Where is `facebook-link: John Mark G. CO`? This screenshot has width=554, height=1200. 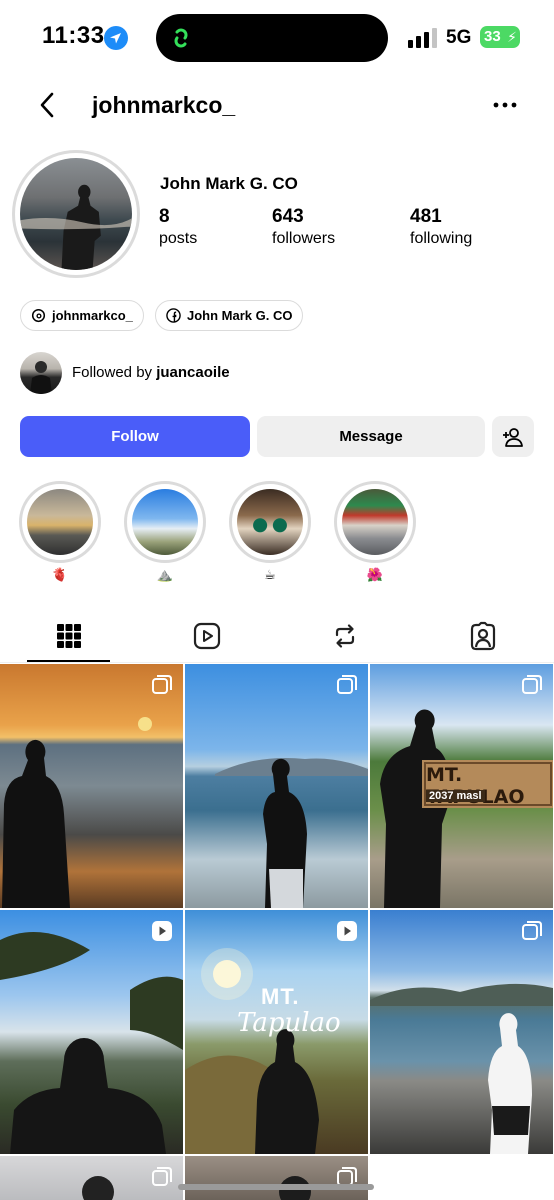
facebook-link: John Mark G. CO is located at coordinates (229, 315).